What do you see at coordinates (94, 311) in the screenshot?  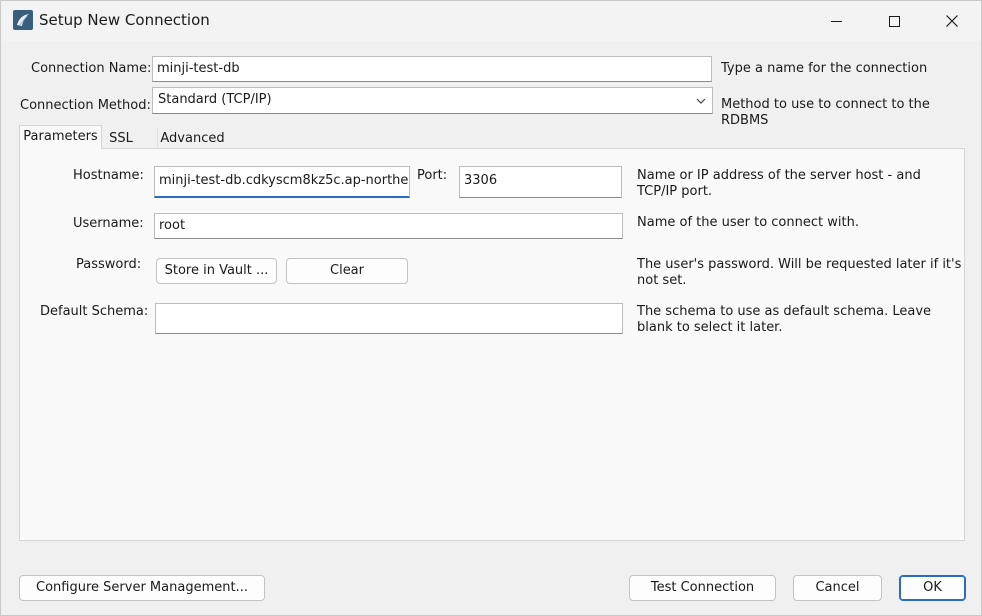 I see `default-schema-label: Default Schema:` at bounding box center [94, 311].